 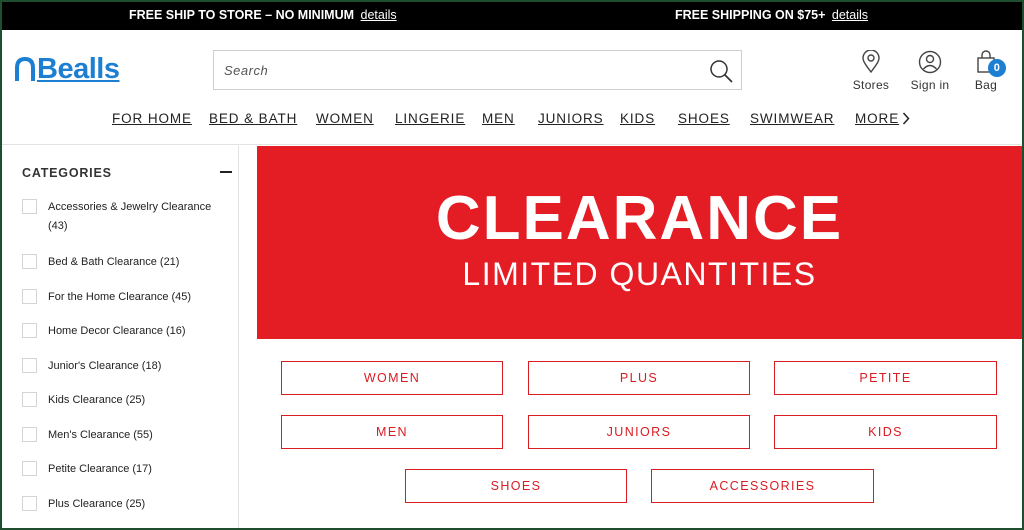 I want to click on shop-juniors-button: JUNIORS, so click(x=639, y=432).